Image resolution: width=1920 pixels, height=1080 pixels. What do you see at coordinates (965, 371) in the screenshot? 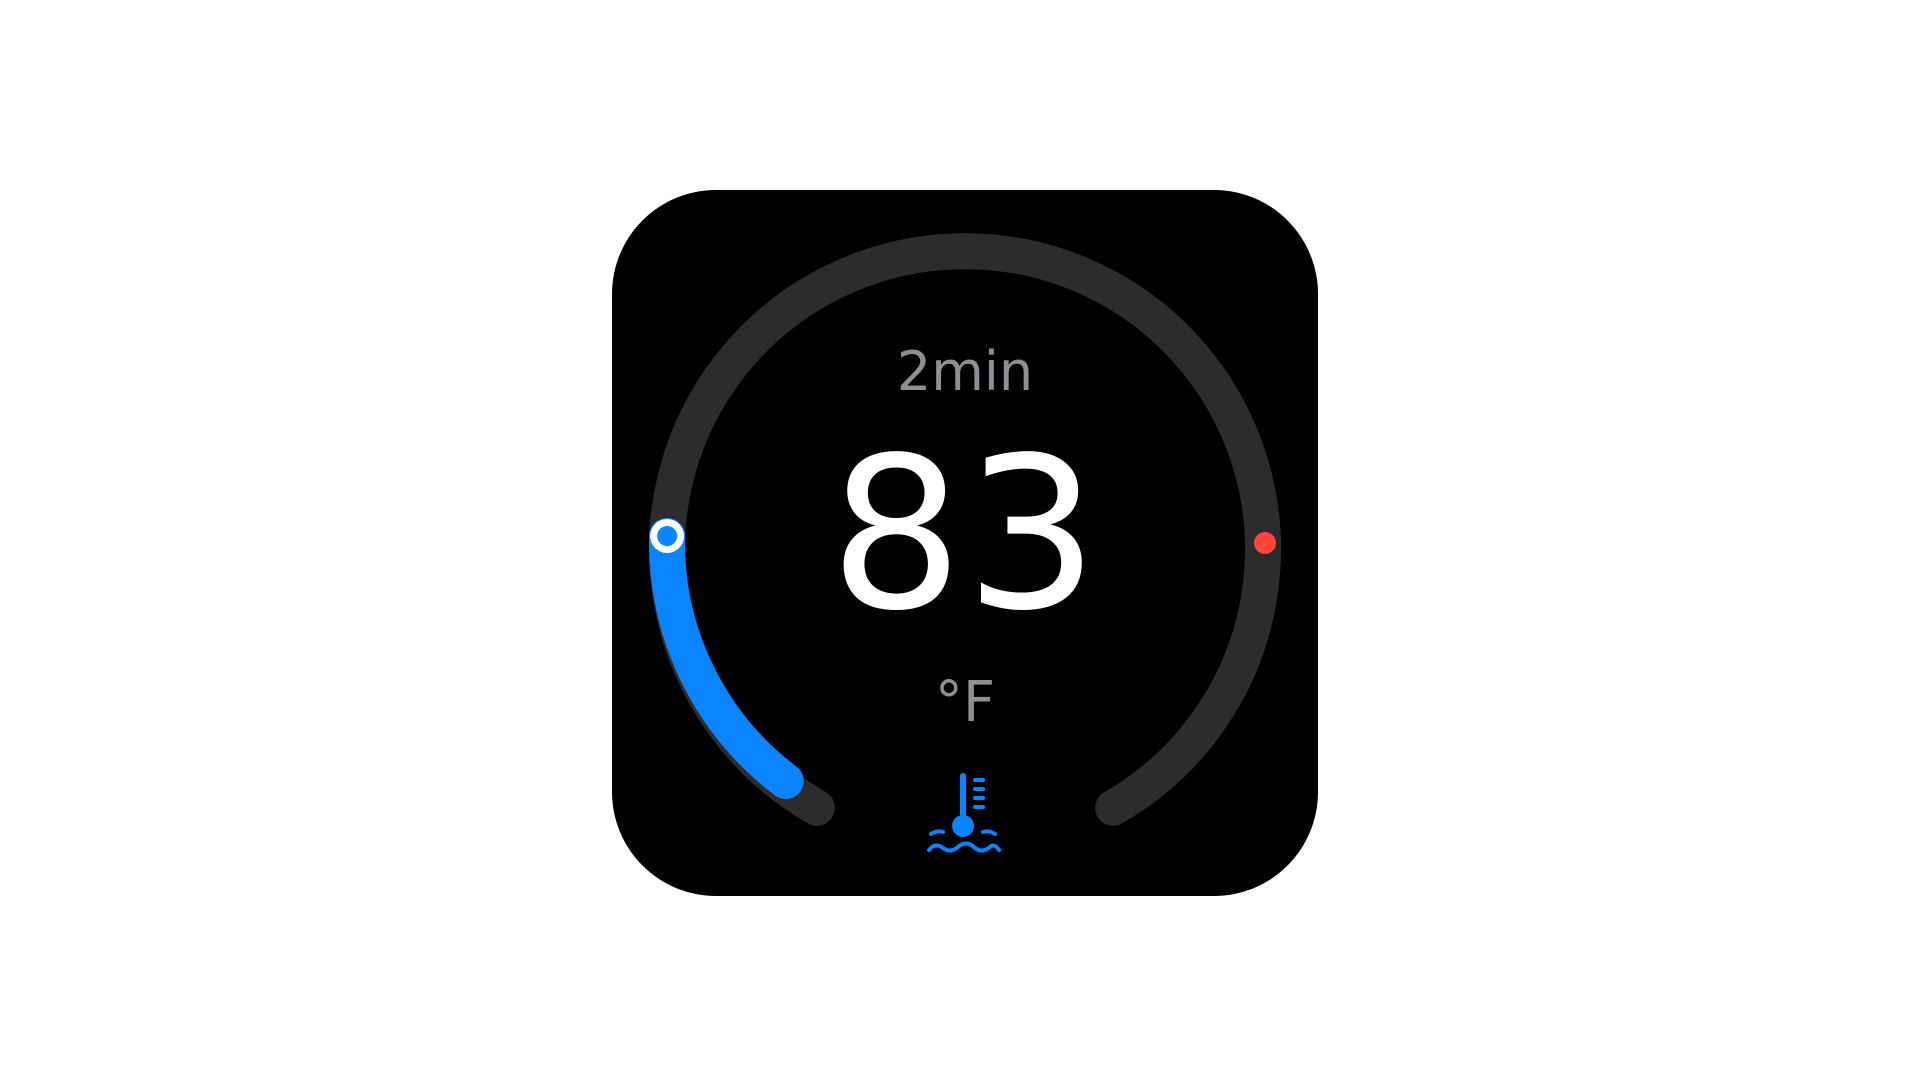
I see `duration-label: 2min` at bounding box center [965, 371].